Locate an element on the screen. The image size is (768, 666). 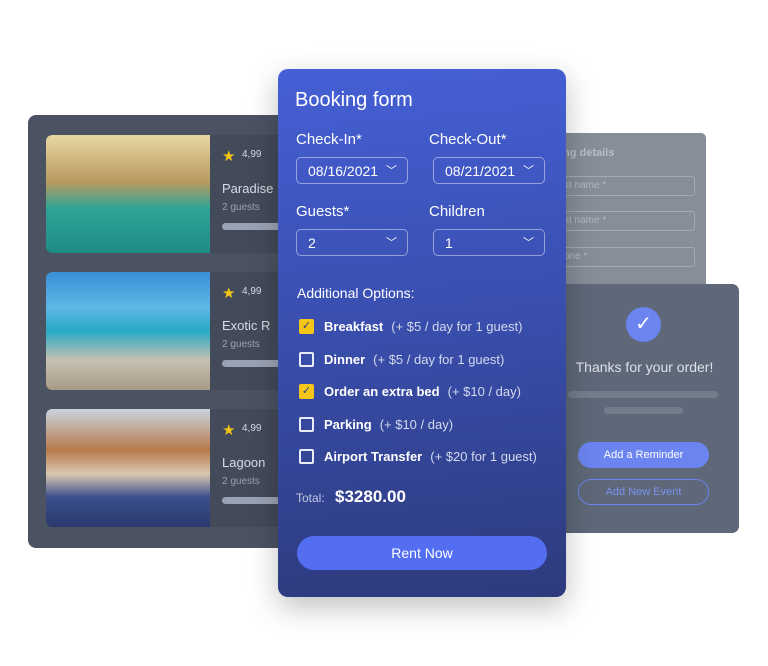
listing-card: ★ 4,99 Exotic R 2 guests is located at coordinates (168, 331).